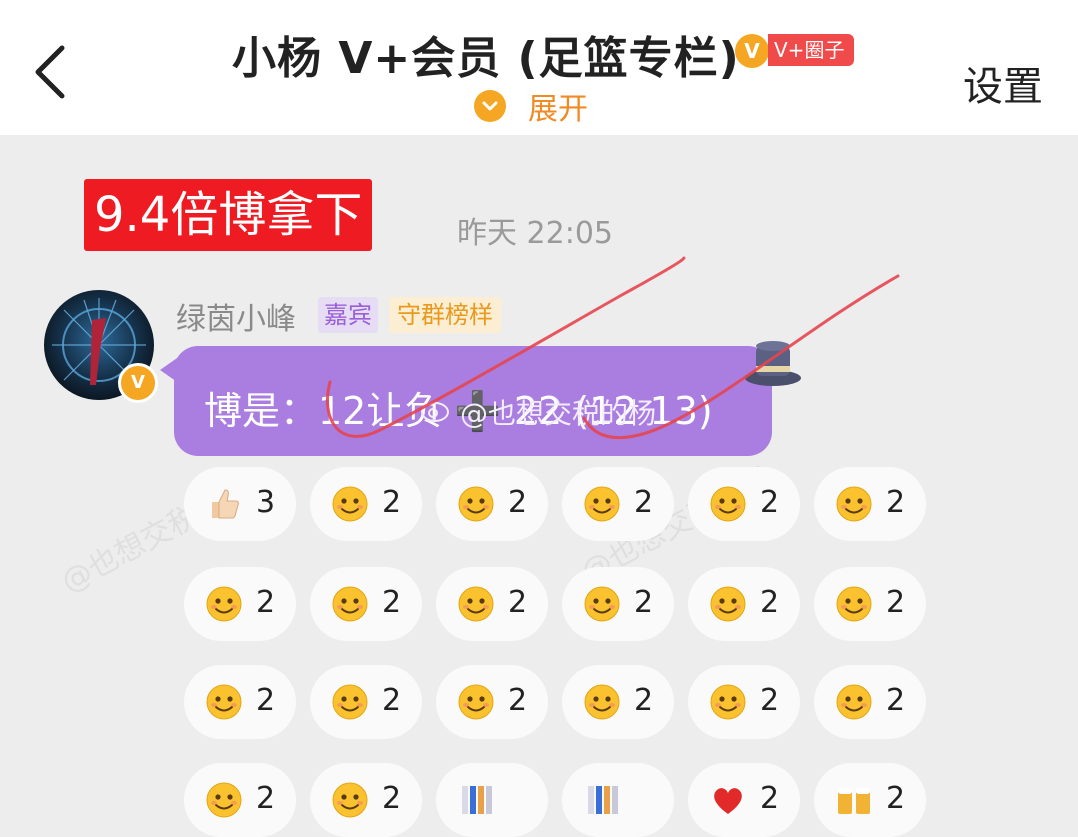  I want to click on excited-face-icon, so click(350, 604).